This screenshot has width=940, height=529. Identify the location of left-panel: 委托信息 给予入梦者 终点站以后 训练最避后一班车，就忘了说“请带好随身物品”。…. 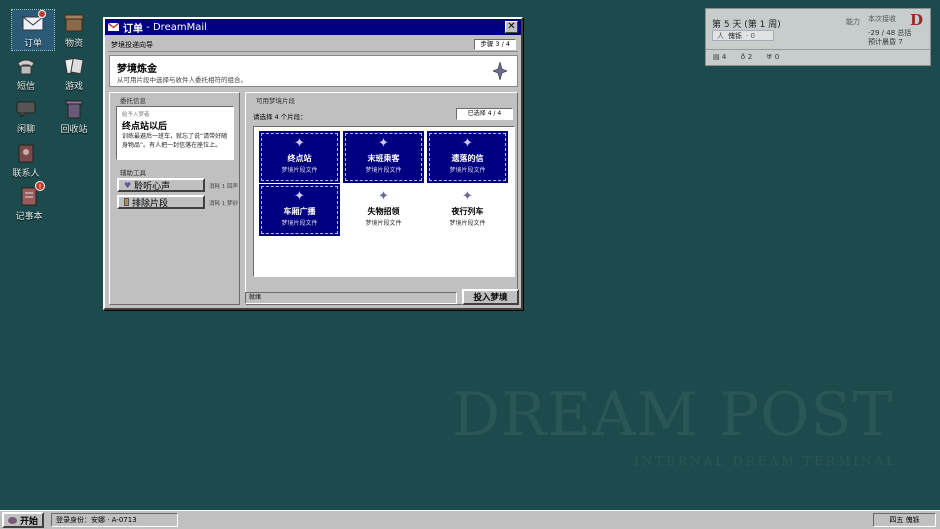
(174, 198).